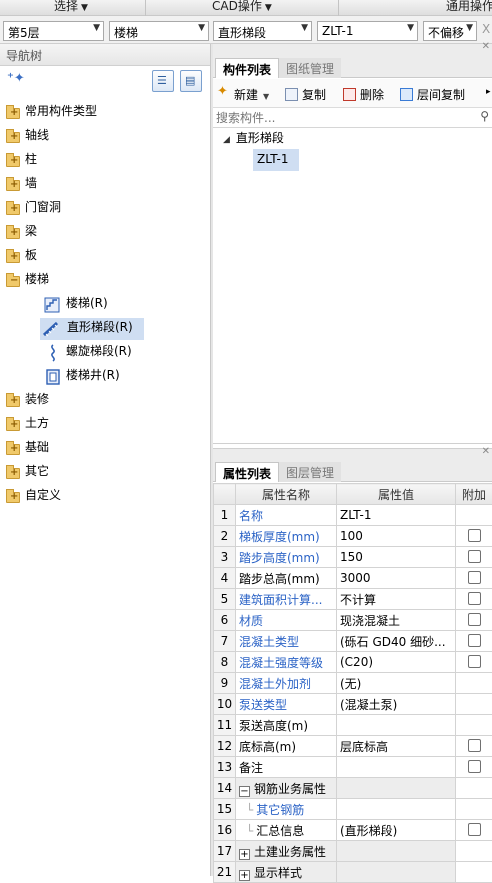 The image size is (492, 883). I want to click on component-item-zlt1: ZLT-1, so click(276, 160).